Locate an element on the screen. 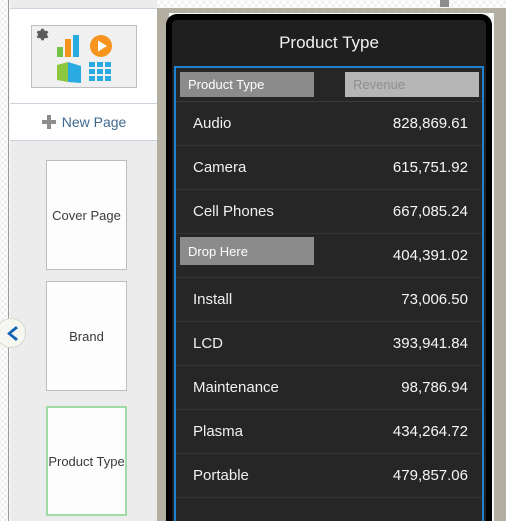 This screenshot has width=506, height=521. master-page-thumbnail-canvas is located at coordinates (83, 56).